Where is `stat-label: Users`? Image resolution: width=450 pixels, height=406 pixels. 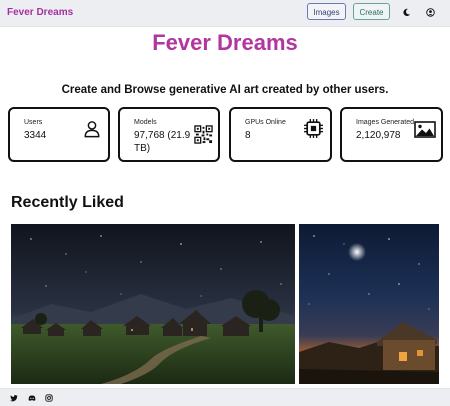
stat-label: Users is located at coordinates (33, 122).